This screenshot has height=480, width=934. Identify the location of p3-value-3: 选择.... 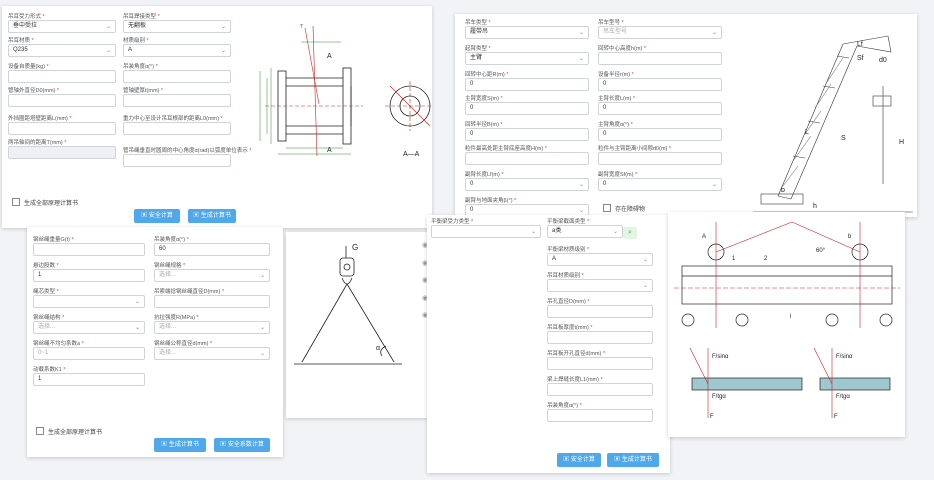
(168, 275).